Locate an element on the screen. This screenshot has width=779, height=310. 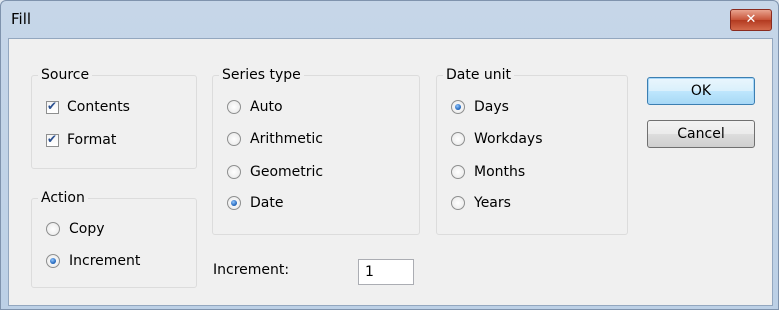
increment-radio: Increment is located at coordinates (93, 261).